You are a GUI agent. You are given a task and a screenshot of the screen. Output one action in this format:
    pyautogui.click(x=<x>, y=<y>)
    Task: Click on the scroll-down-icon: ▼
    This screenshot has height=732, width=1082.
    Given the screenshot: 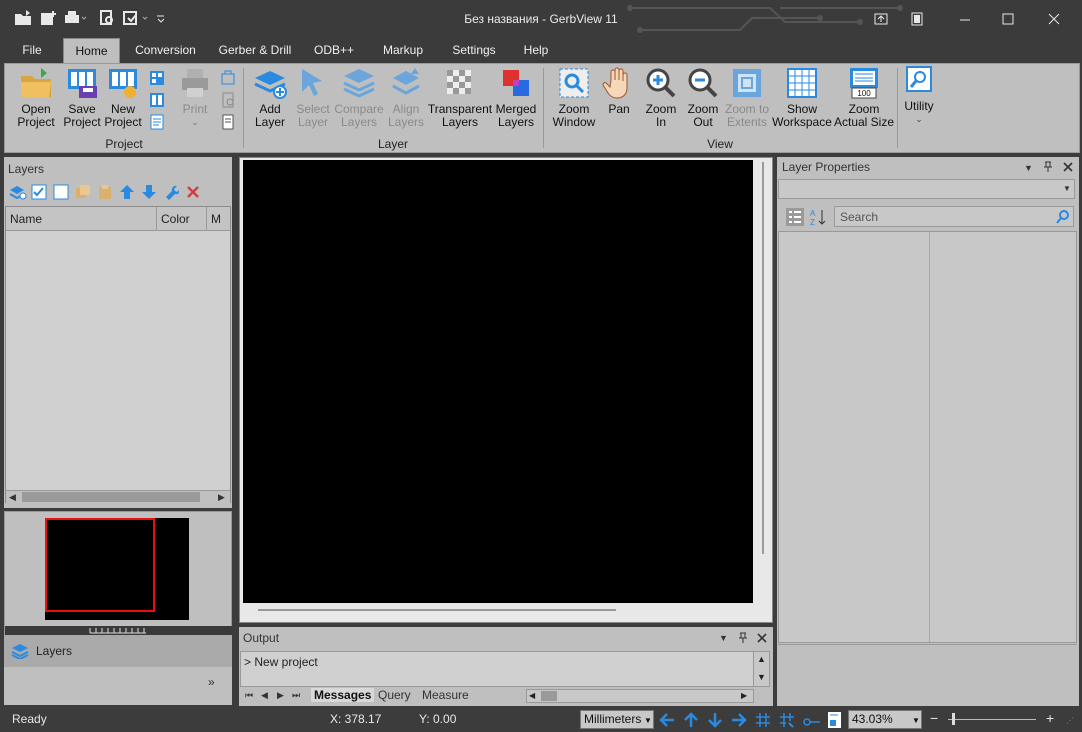 What is the action you would take?
    pyautogui.click(x=761, y=677)
    